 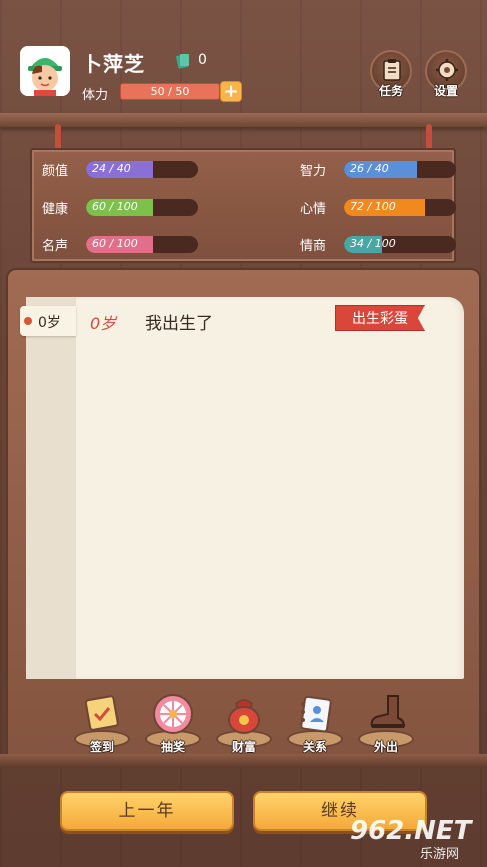 I want to click on previous-year-button: 上一年, so click(x=147, y=811).